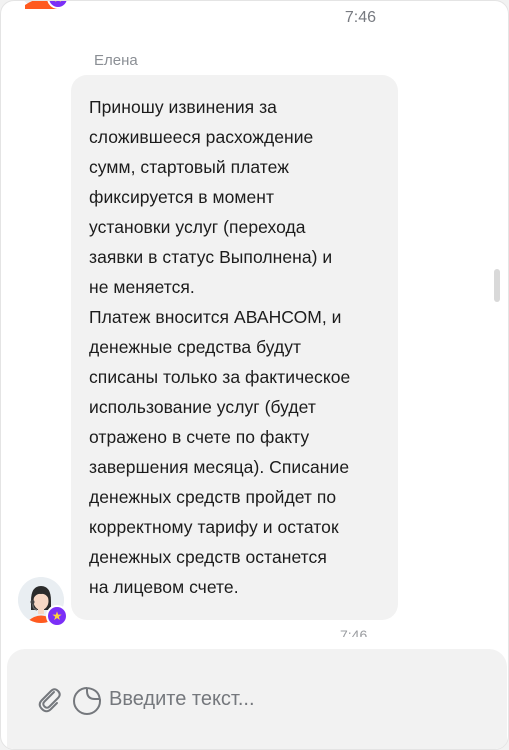 The image size is (509, 750). I want to click on message-composer, so click(257, 699).